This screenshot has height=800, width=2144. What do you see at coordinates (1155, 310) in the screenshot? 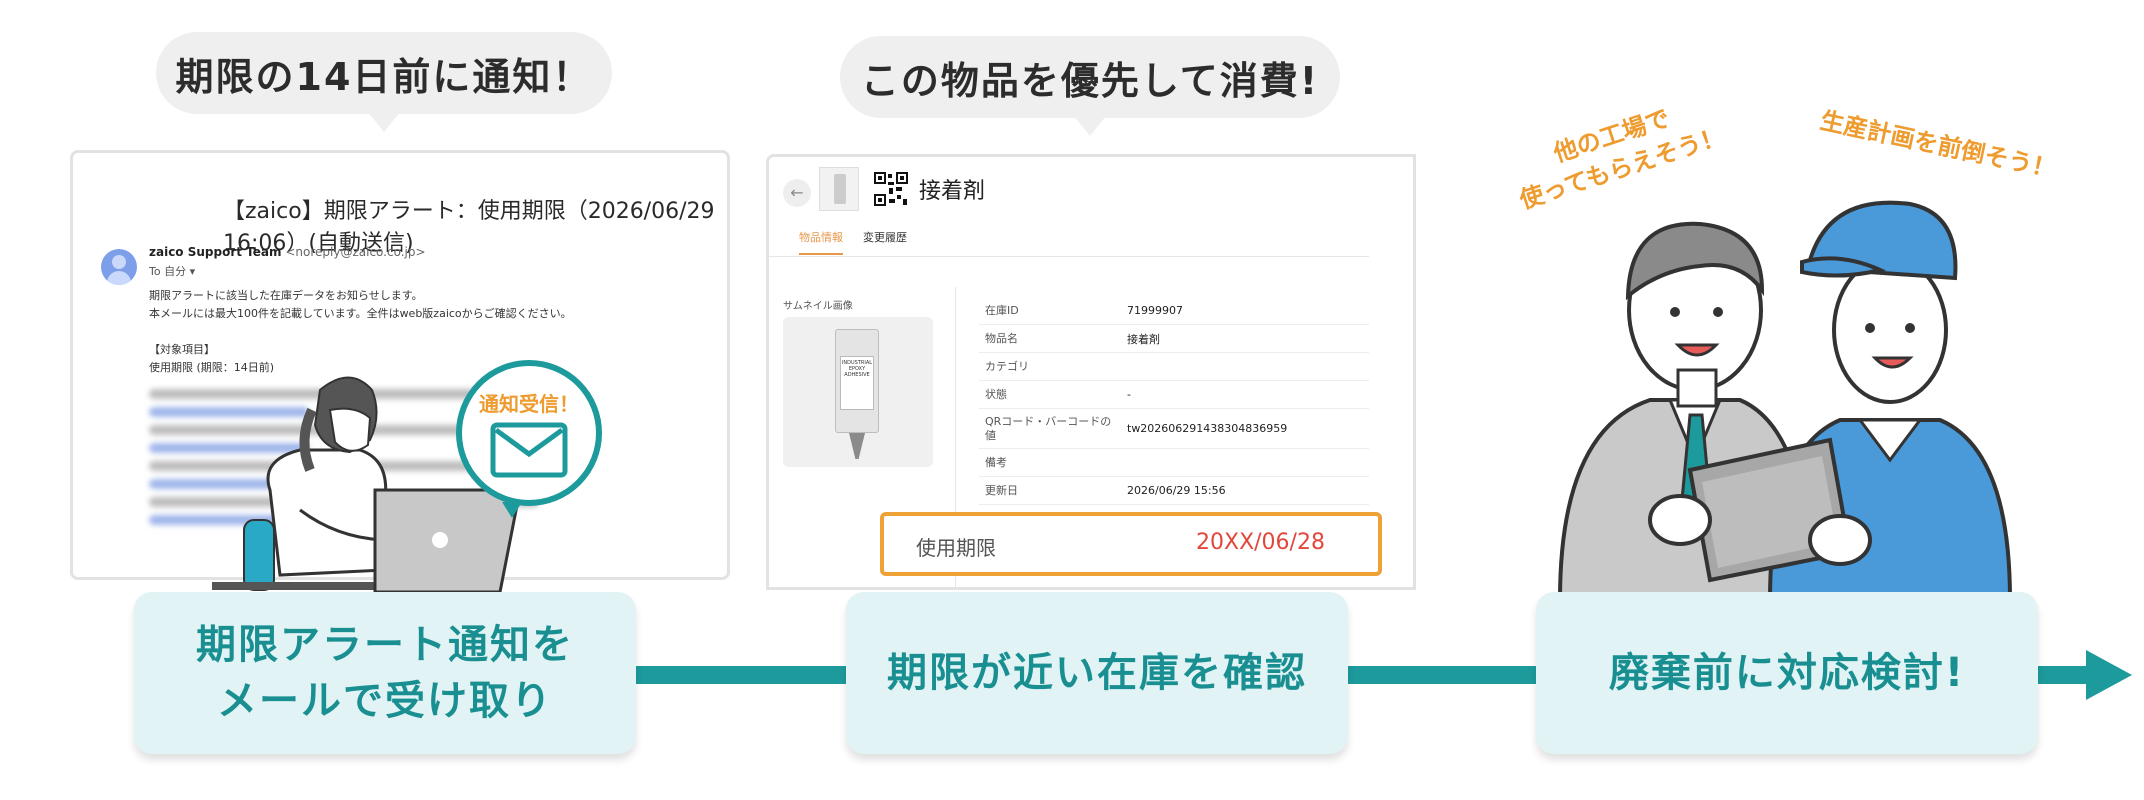
I see `row-value: 71999907` at bounding box center [1155, 310].